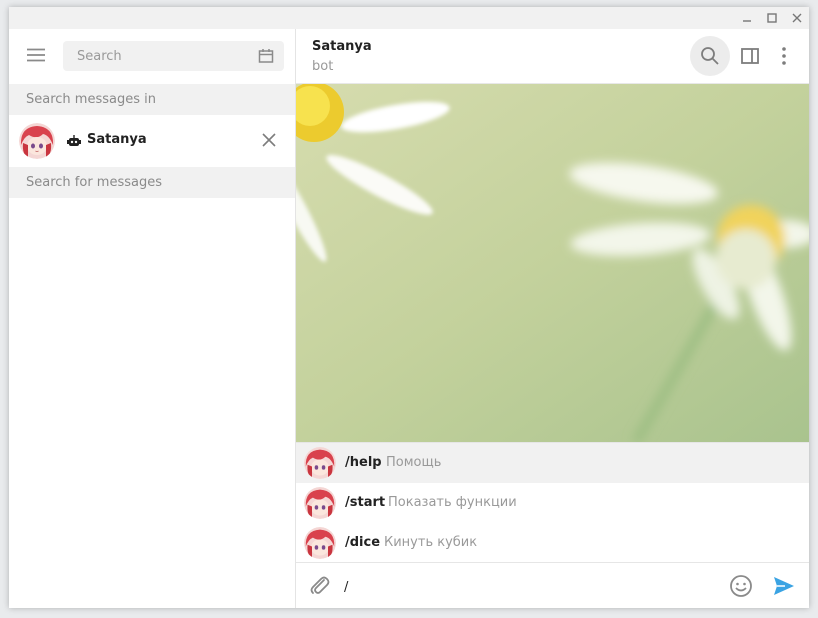  What do you see at coordinates (152, 141) in the screenshot?
I see `search-chat-entry: Satanya` at bounding box center [152, 141].